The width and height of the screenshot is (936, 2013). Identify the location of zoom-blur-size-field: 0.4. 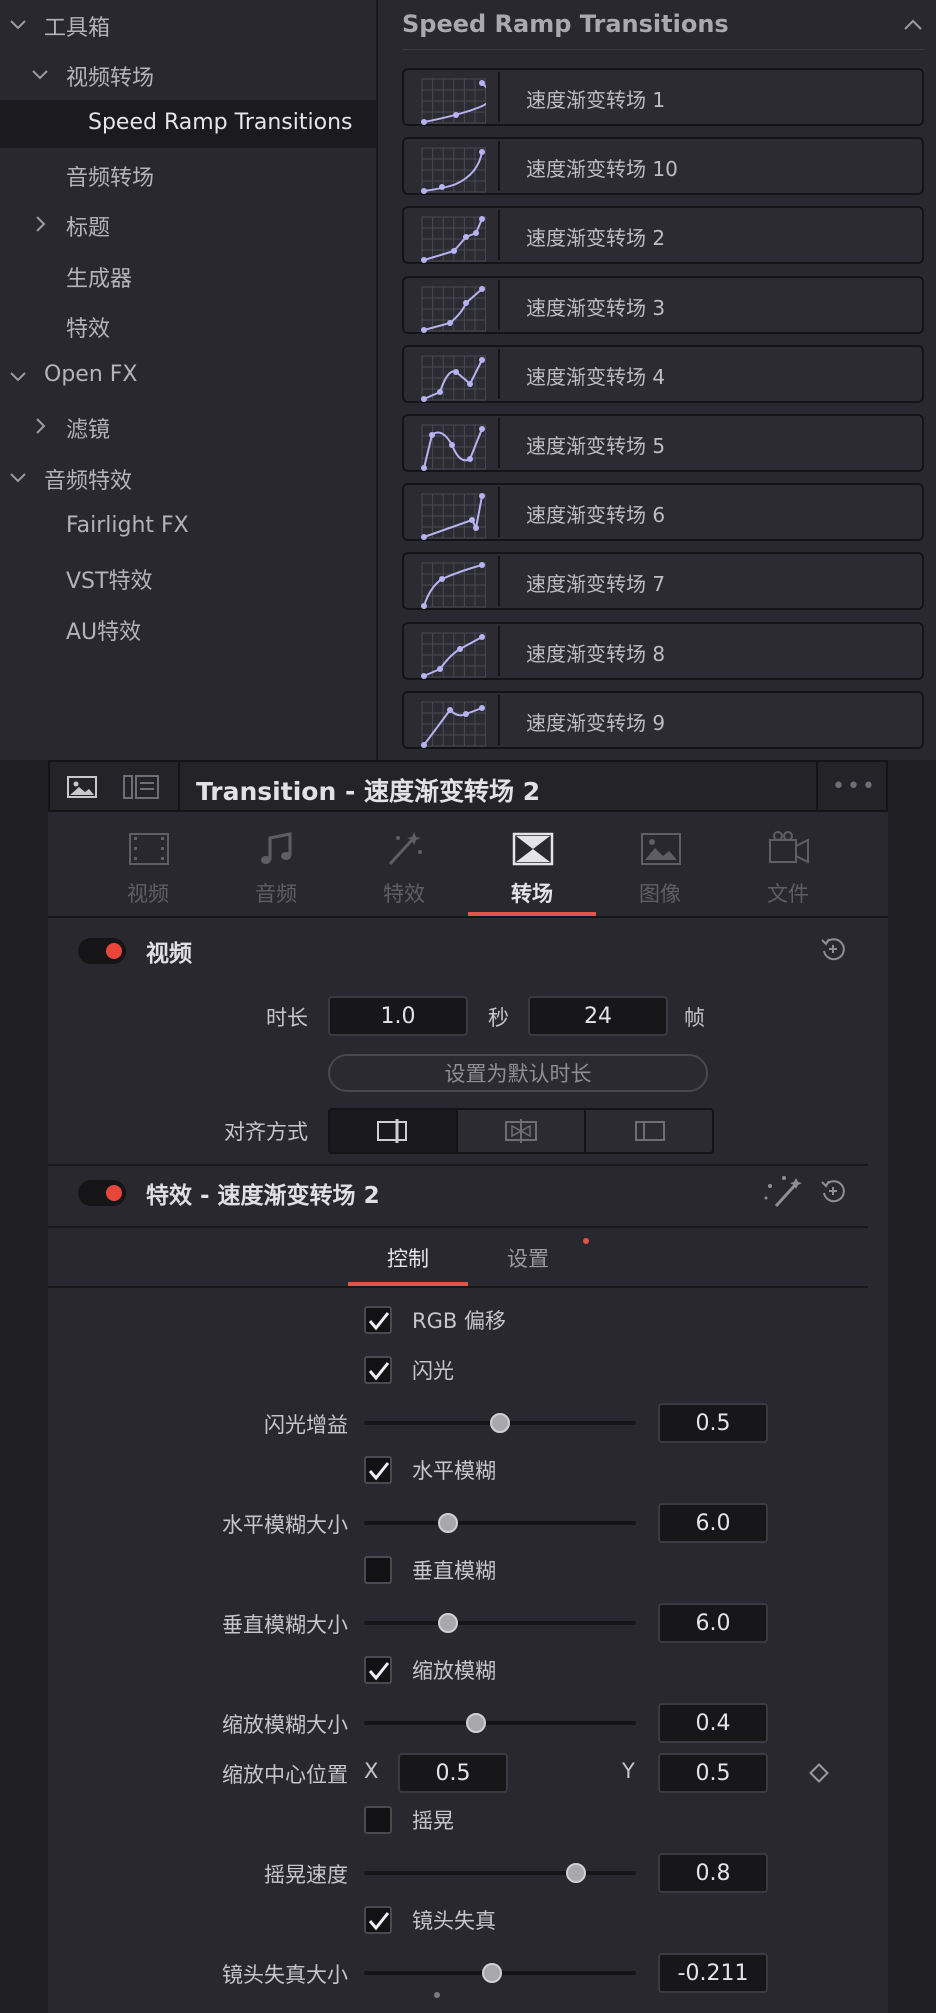
(713, 1723).